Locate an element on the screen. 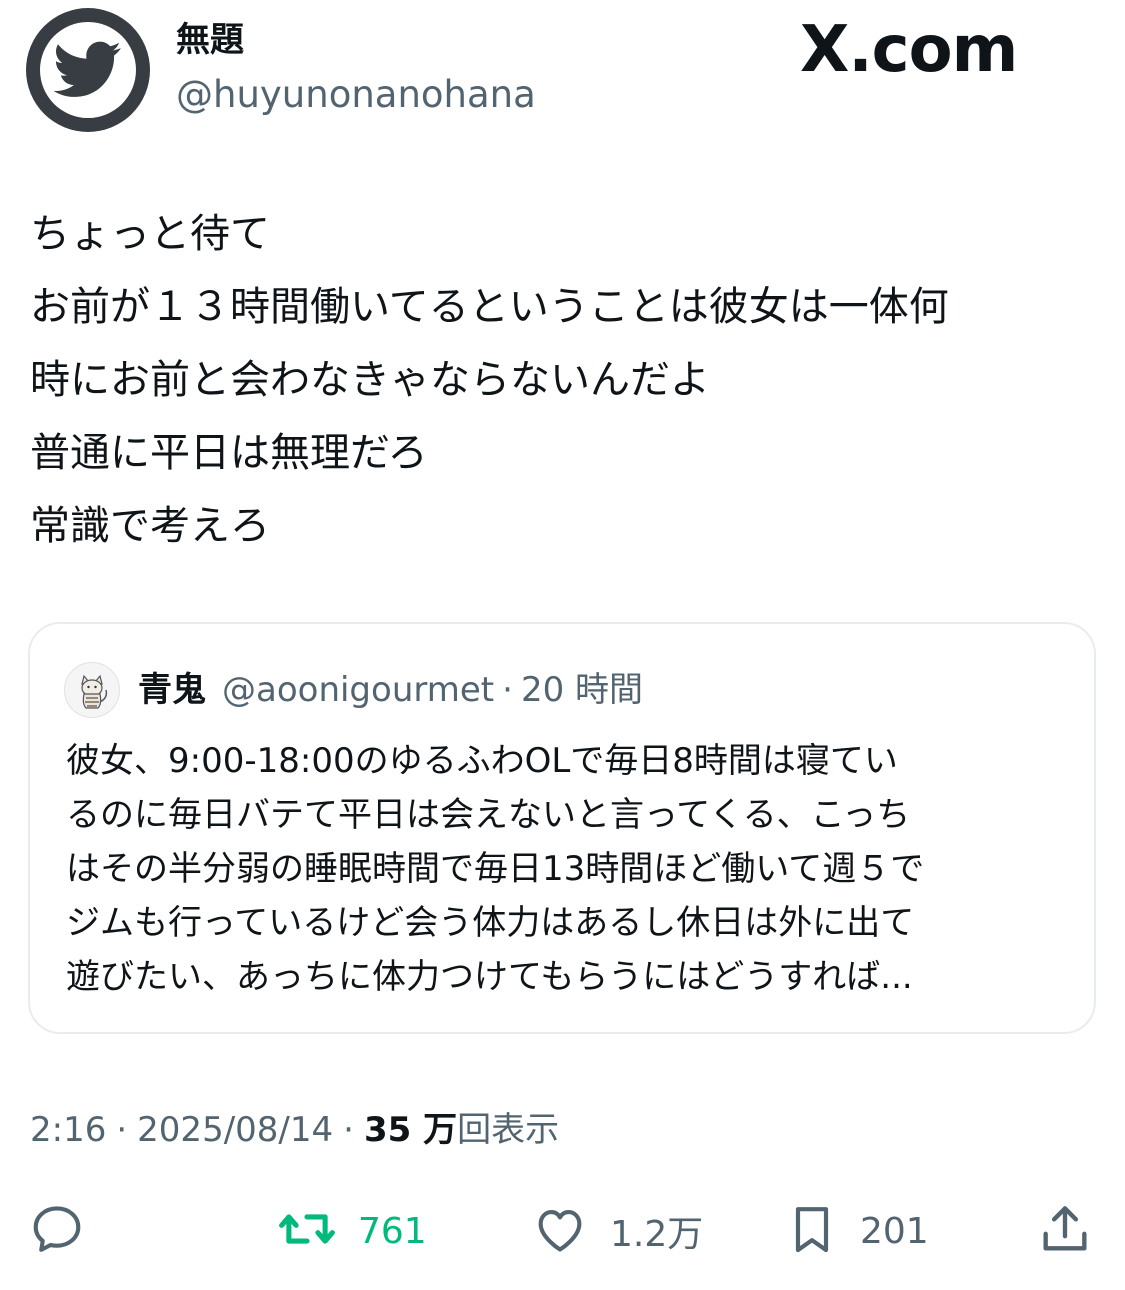  quote-header: 青鬼 @aoonigourmet · 20 時間 is located at coordinates (390, 690).